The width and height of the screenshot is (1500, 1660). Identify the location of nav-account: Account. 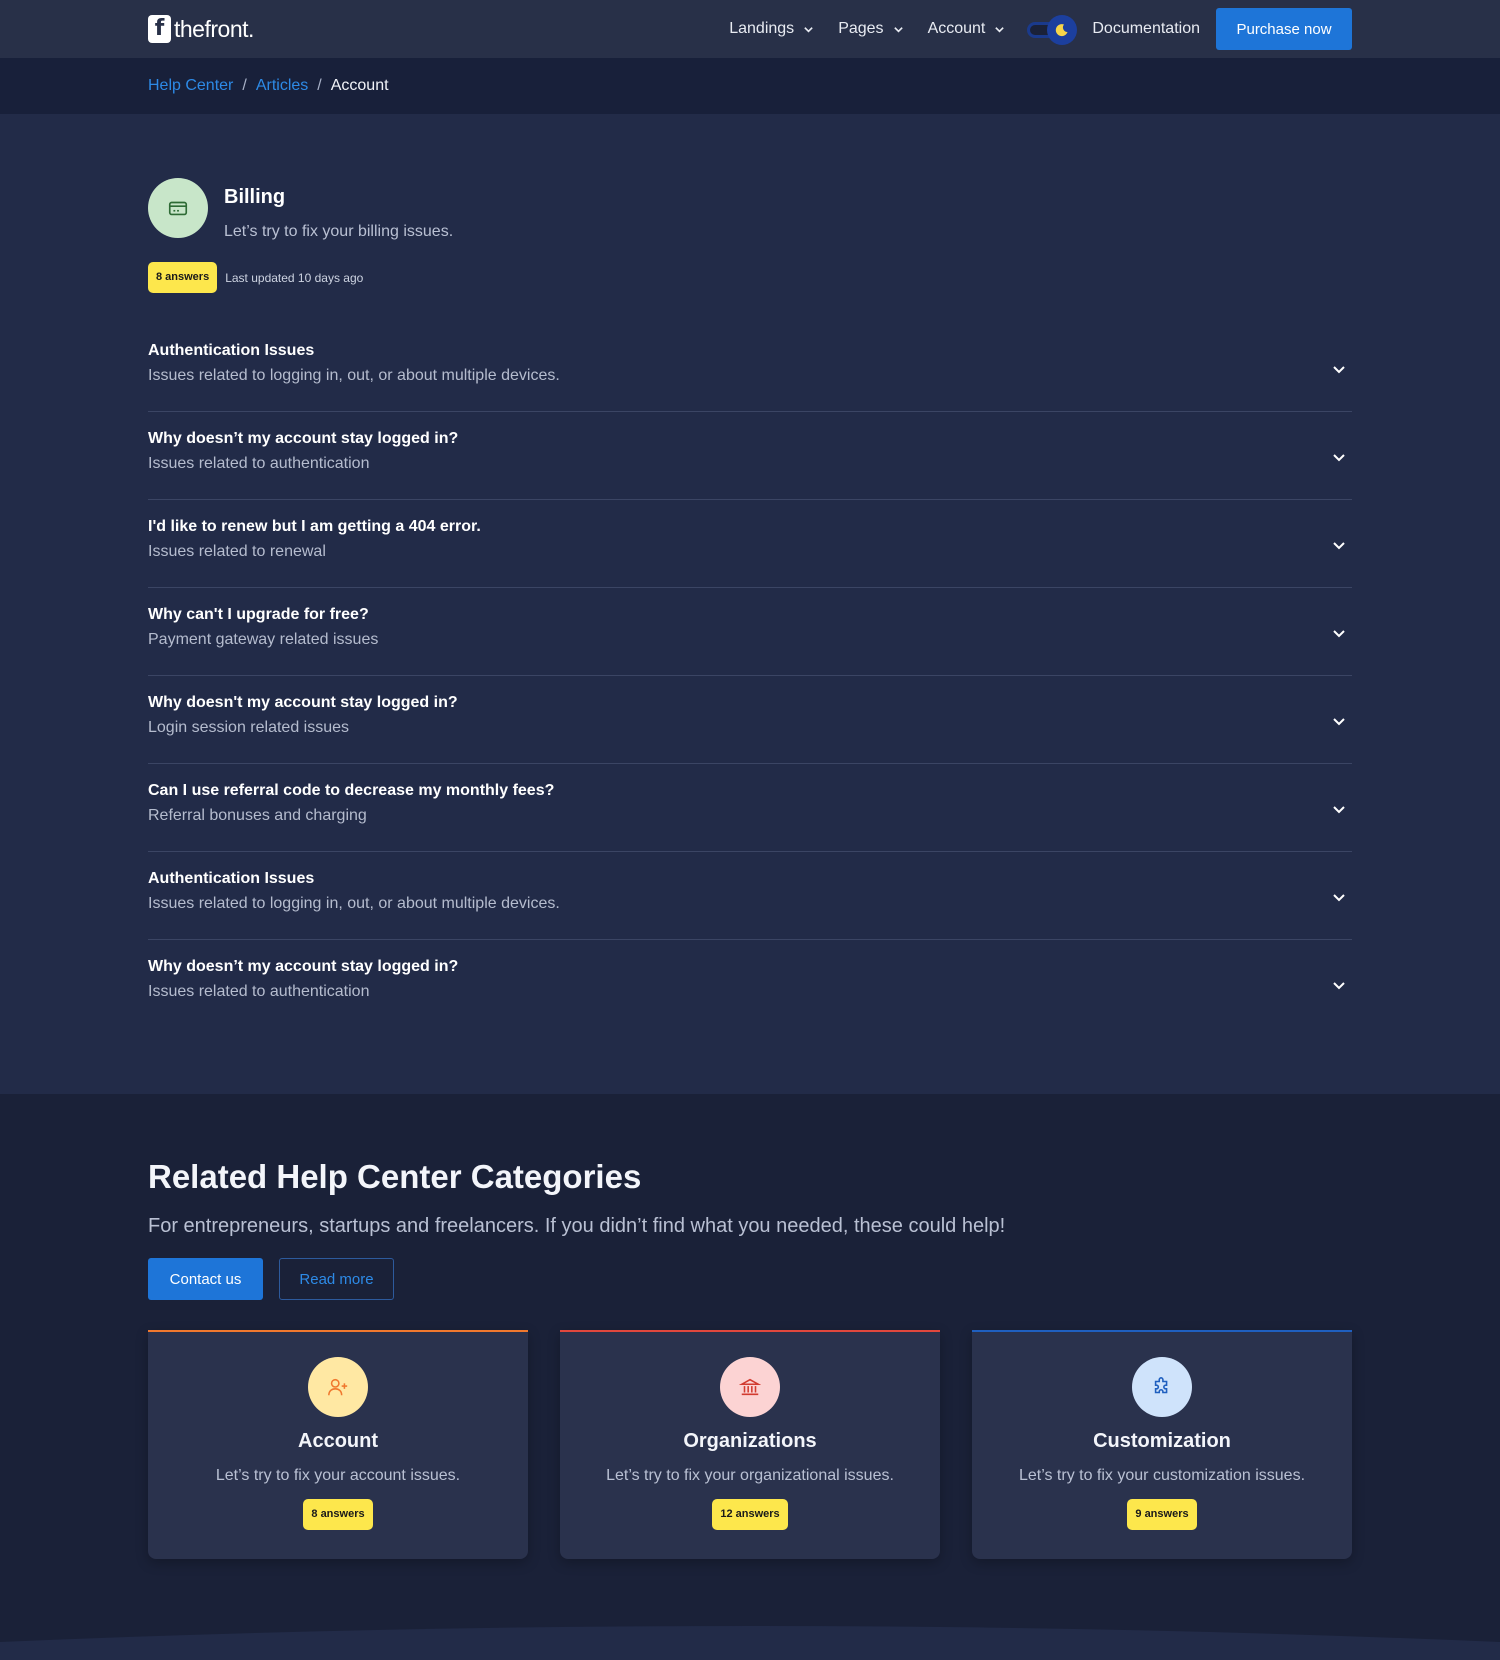
(967, 29).